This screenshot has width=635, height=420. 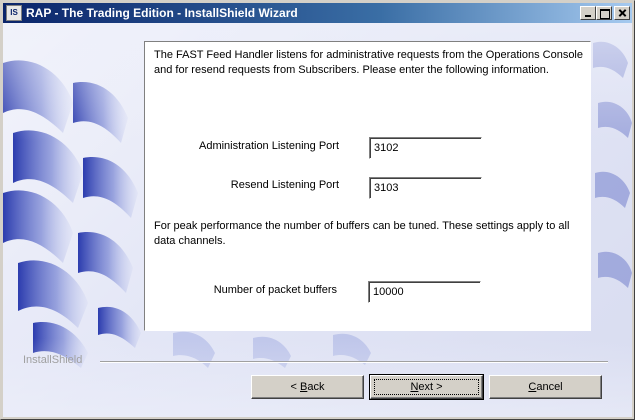 What do you see at coordinates (425, 148) in the screenshot?
I see `admin-port-input` at bounding box center [425, 148].